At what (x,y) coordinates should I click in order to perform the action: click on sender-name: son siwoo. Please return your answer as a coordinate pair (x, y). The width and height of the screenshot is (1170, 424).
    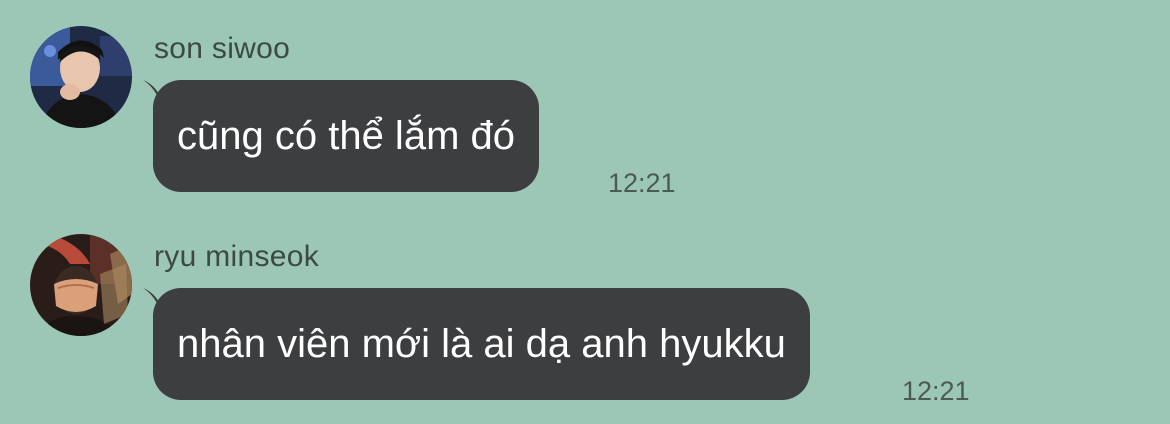
    Looking at the image, I should click on (222, 48).